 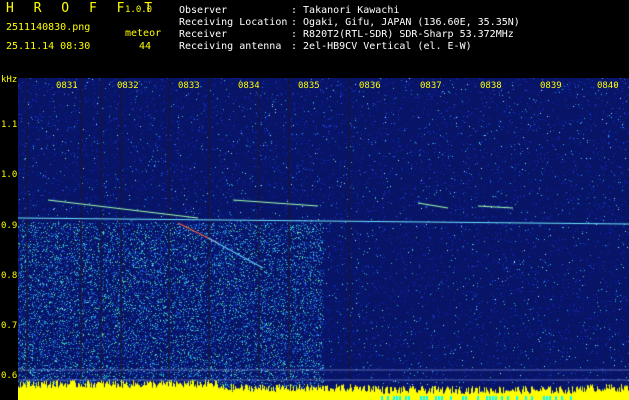 What do you see at coordinates (9, 80) in the screenshot?
I see `frequency-unit-label: kHz` at bounding box center [9, 80].